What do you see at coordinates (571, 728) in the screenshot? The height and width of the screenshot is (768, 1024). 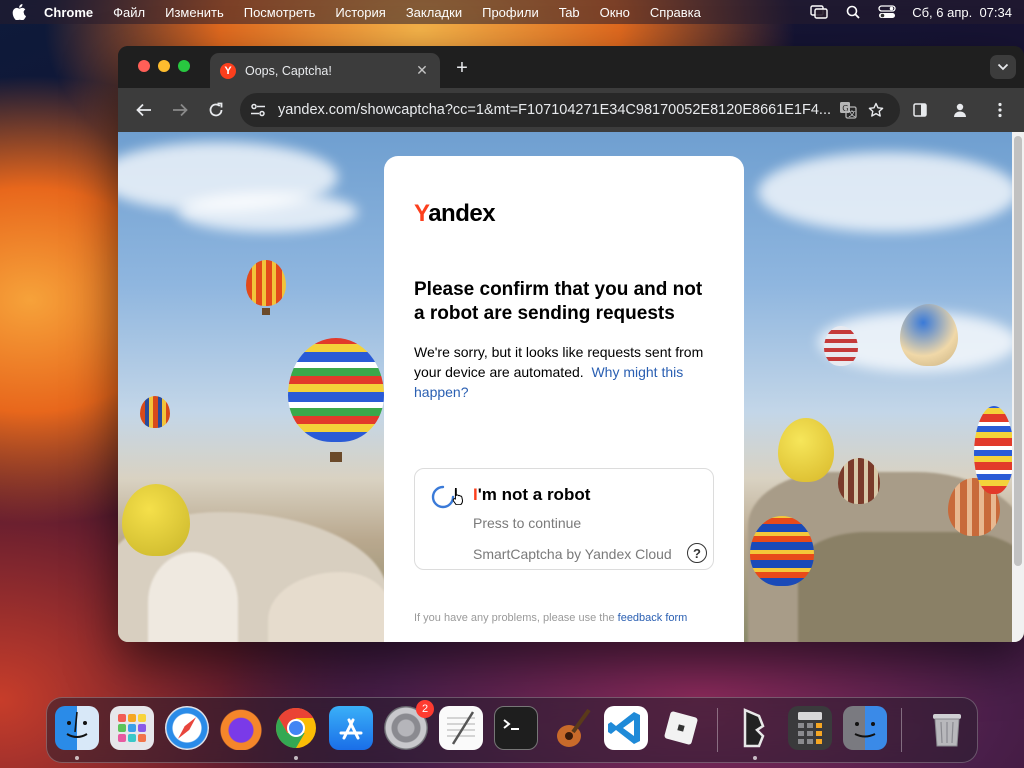 I see `dock-garageband-icon` at bounding box center [571, 728].